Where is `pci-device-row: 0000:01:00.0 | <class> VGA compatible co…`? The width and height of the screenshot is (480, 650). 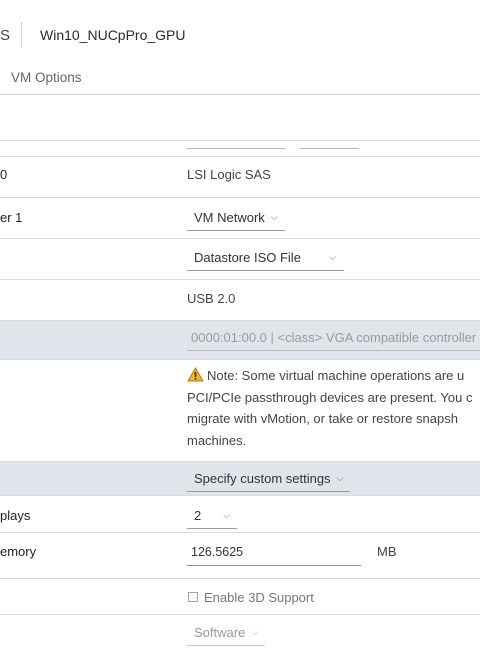
pci-device-row: 0000:01:00.0 | <class> VGA compatible co… is located at coordinates (240, 339).